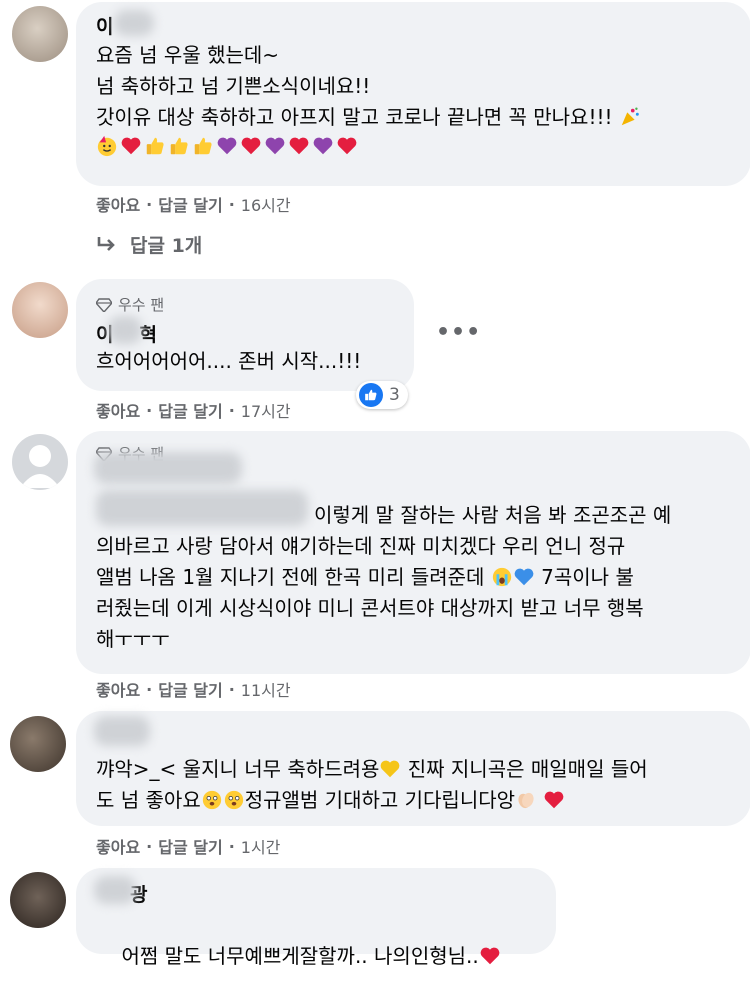 The image size is (750, 1003). What do you see at coordinates (371, 395) in the screenshot?
I see `like-reaction-icon` at bounding box center [371, 395].